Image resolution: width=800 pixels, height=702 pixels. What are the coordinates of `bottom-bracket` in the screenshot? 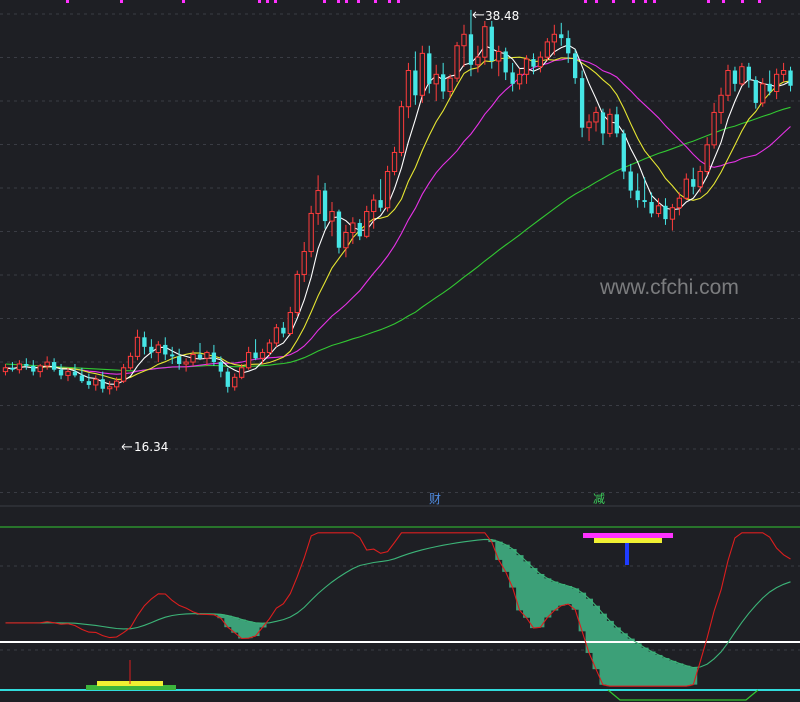 It's located at (683, 695).